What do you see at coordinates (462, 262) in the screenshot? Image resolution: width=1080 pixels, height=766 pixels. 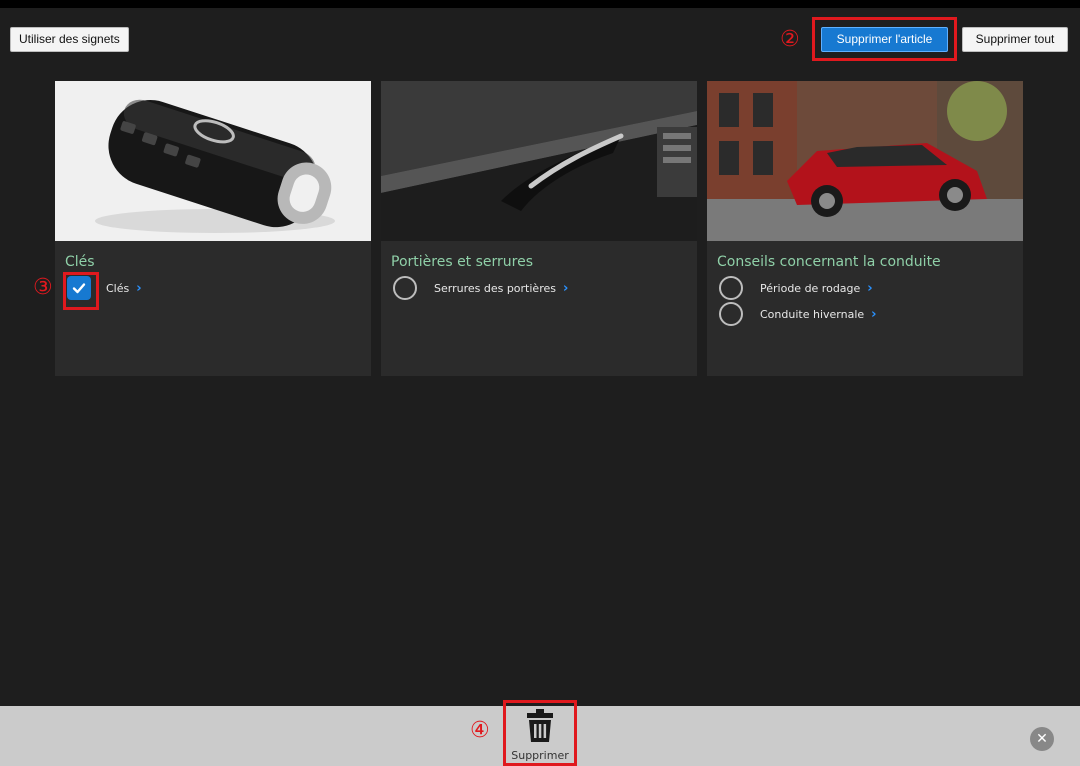 I see `card-title: Portières et serrures` at bounding box center [462, 262].